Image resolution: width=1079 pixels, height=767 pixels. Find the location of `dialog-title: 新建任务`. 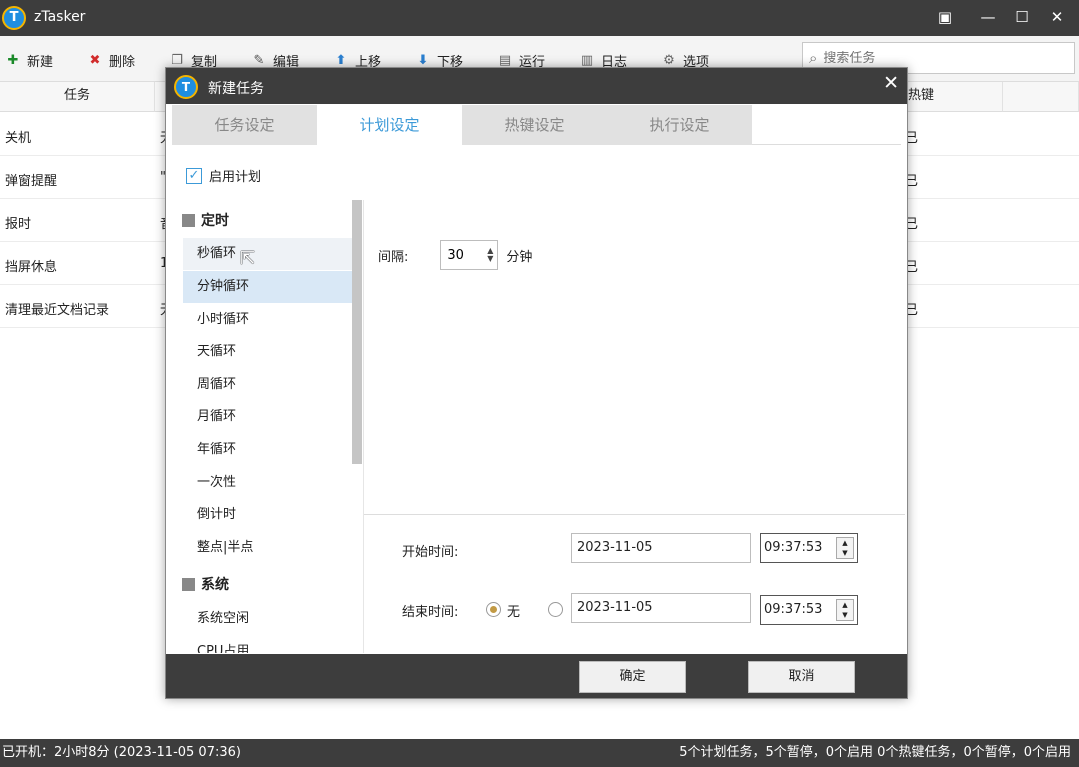

dialog-title: 新建任务 is located at coordinates (236, 89).